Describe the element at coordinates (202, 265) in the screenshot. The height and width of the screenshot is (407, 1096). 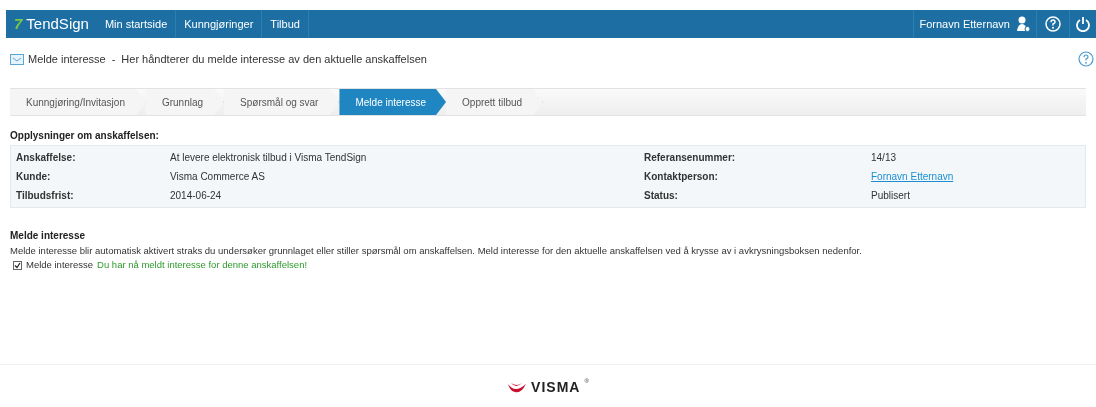
I see `confirmation-message: Du har nå meldt interesse for denne anskaffelsen!` at that location.